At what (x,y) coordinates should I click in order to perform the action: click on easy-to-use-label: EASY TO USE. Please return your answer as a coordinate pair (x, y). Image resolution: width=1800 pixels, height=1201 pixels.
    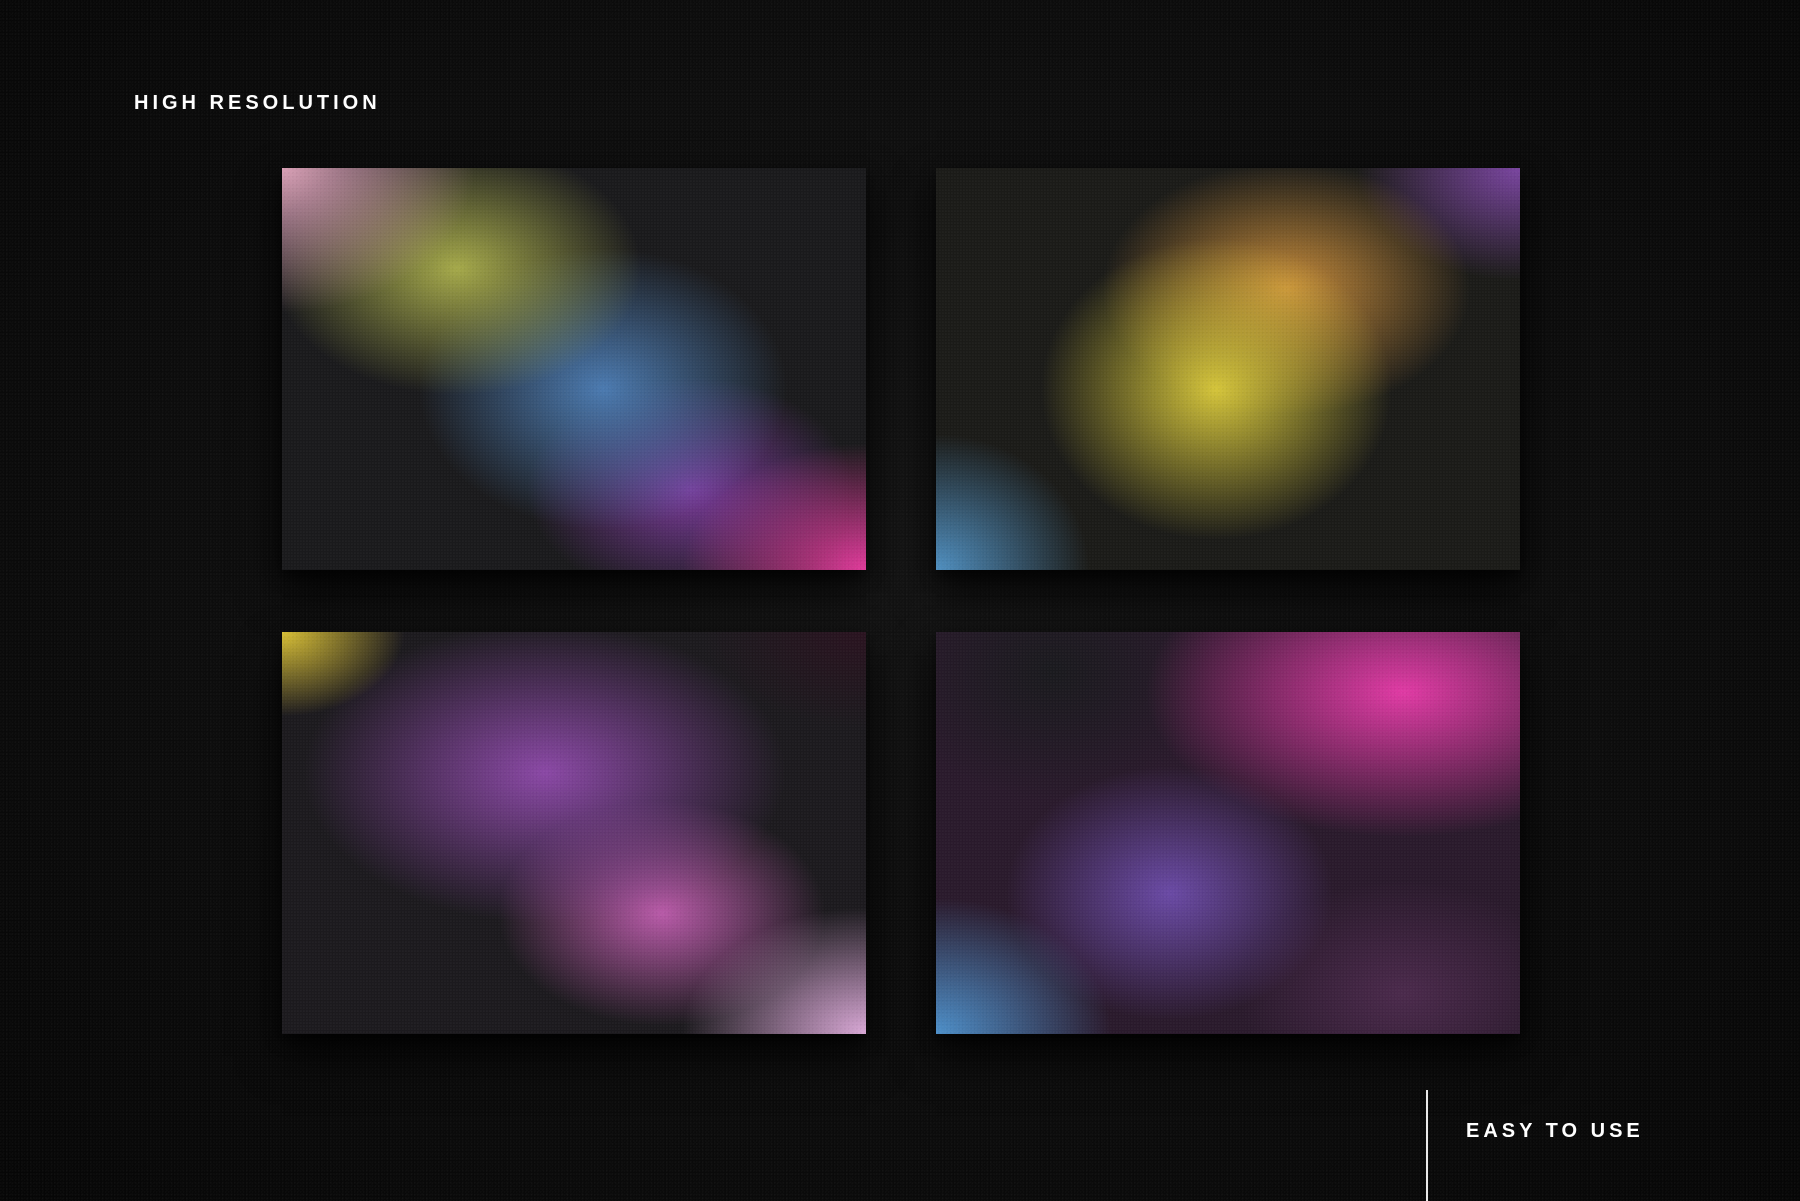
    Looking at the image, I should click on (1555, 1131).